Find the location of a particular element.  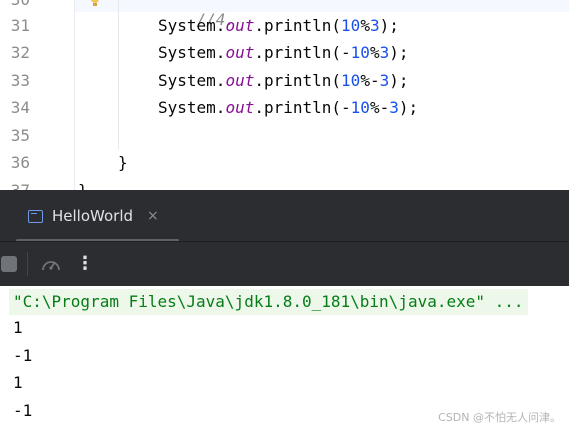

line-number: 36 is located at coordinates (20, 162).